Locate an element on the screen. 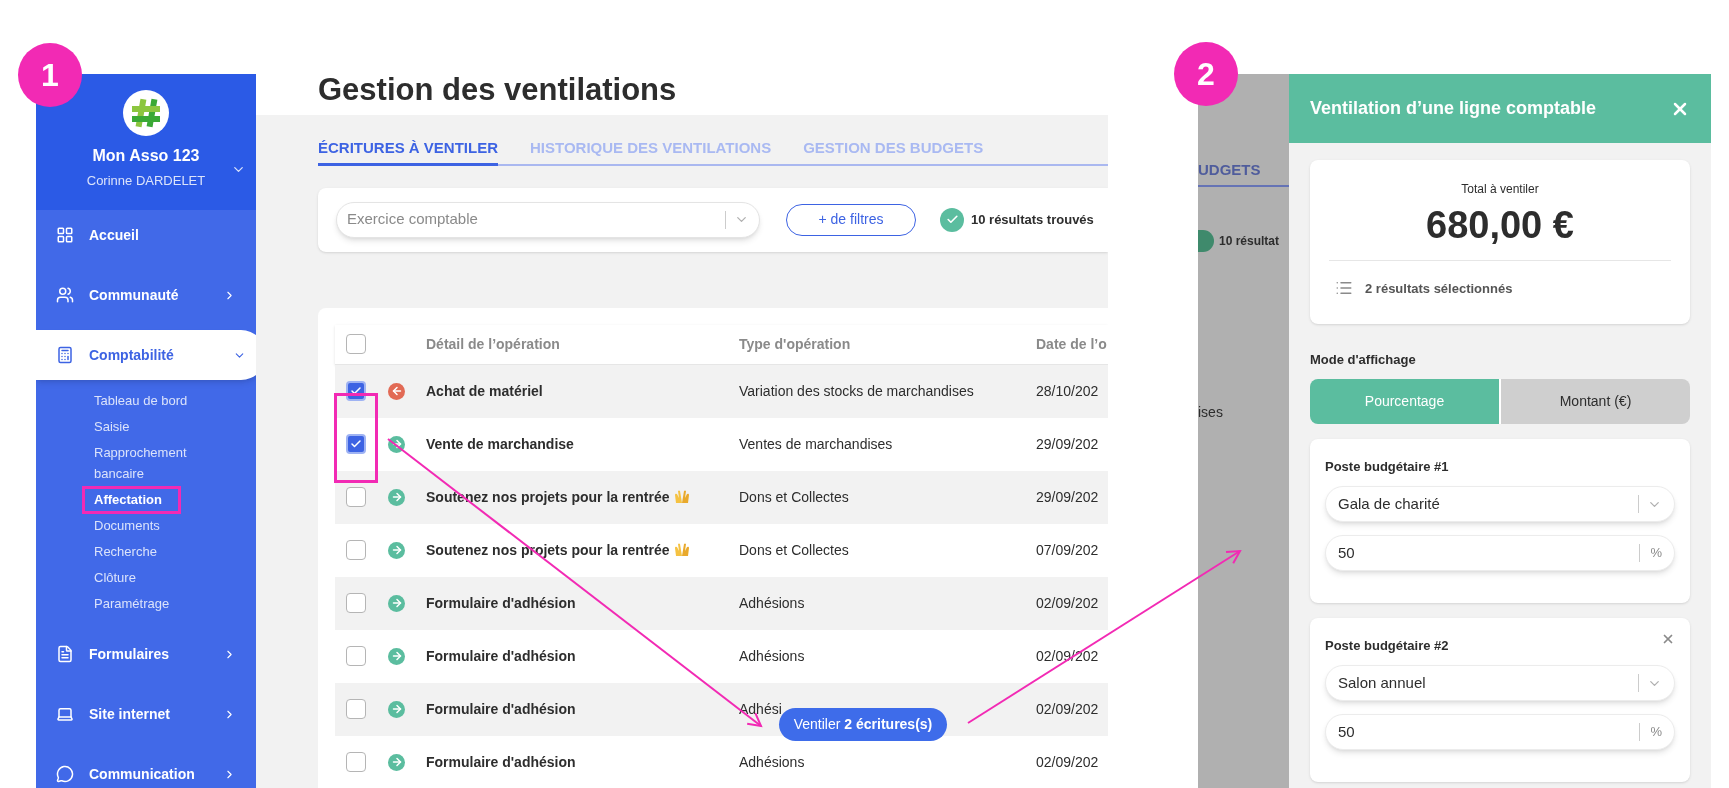 This screenshot has height=788, width=1729. user-name: Corinne DARDELET is located at coordinates (146, 181).